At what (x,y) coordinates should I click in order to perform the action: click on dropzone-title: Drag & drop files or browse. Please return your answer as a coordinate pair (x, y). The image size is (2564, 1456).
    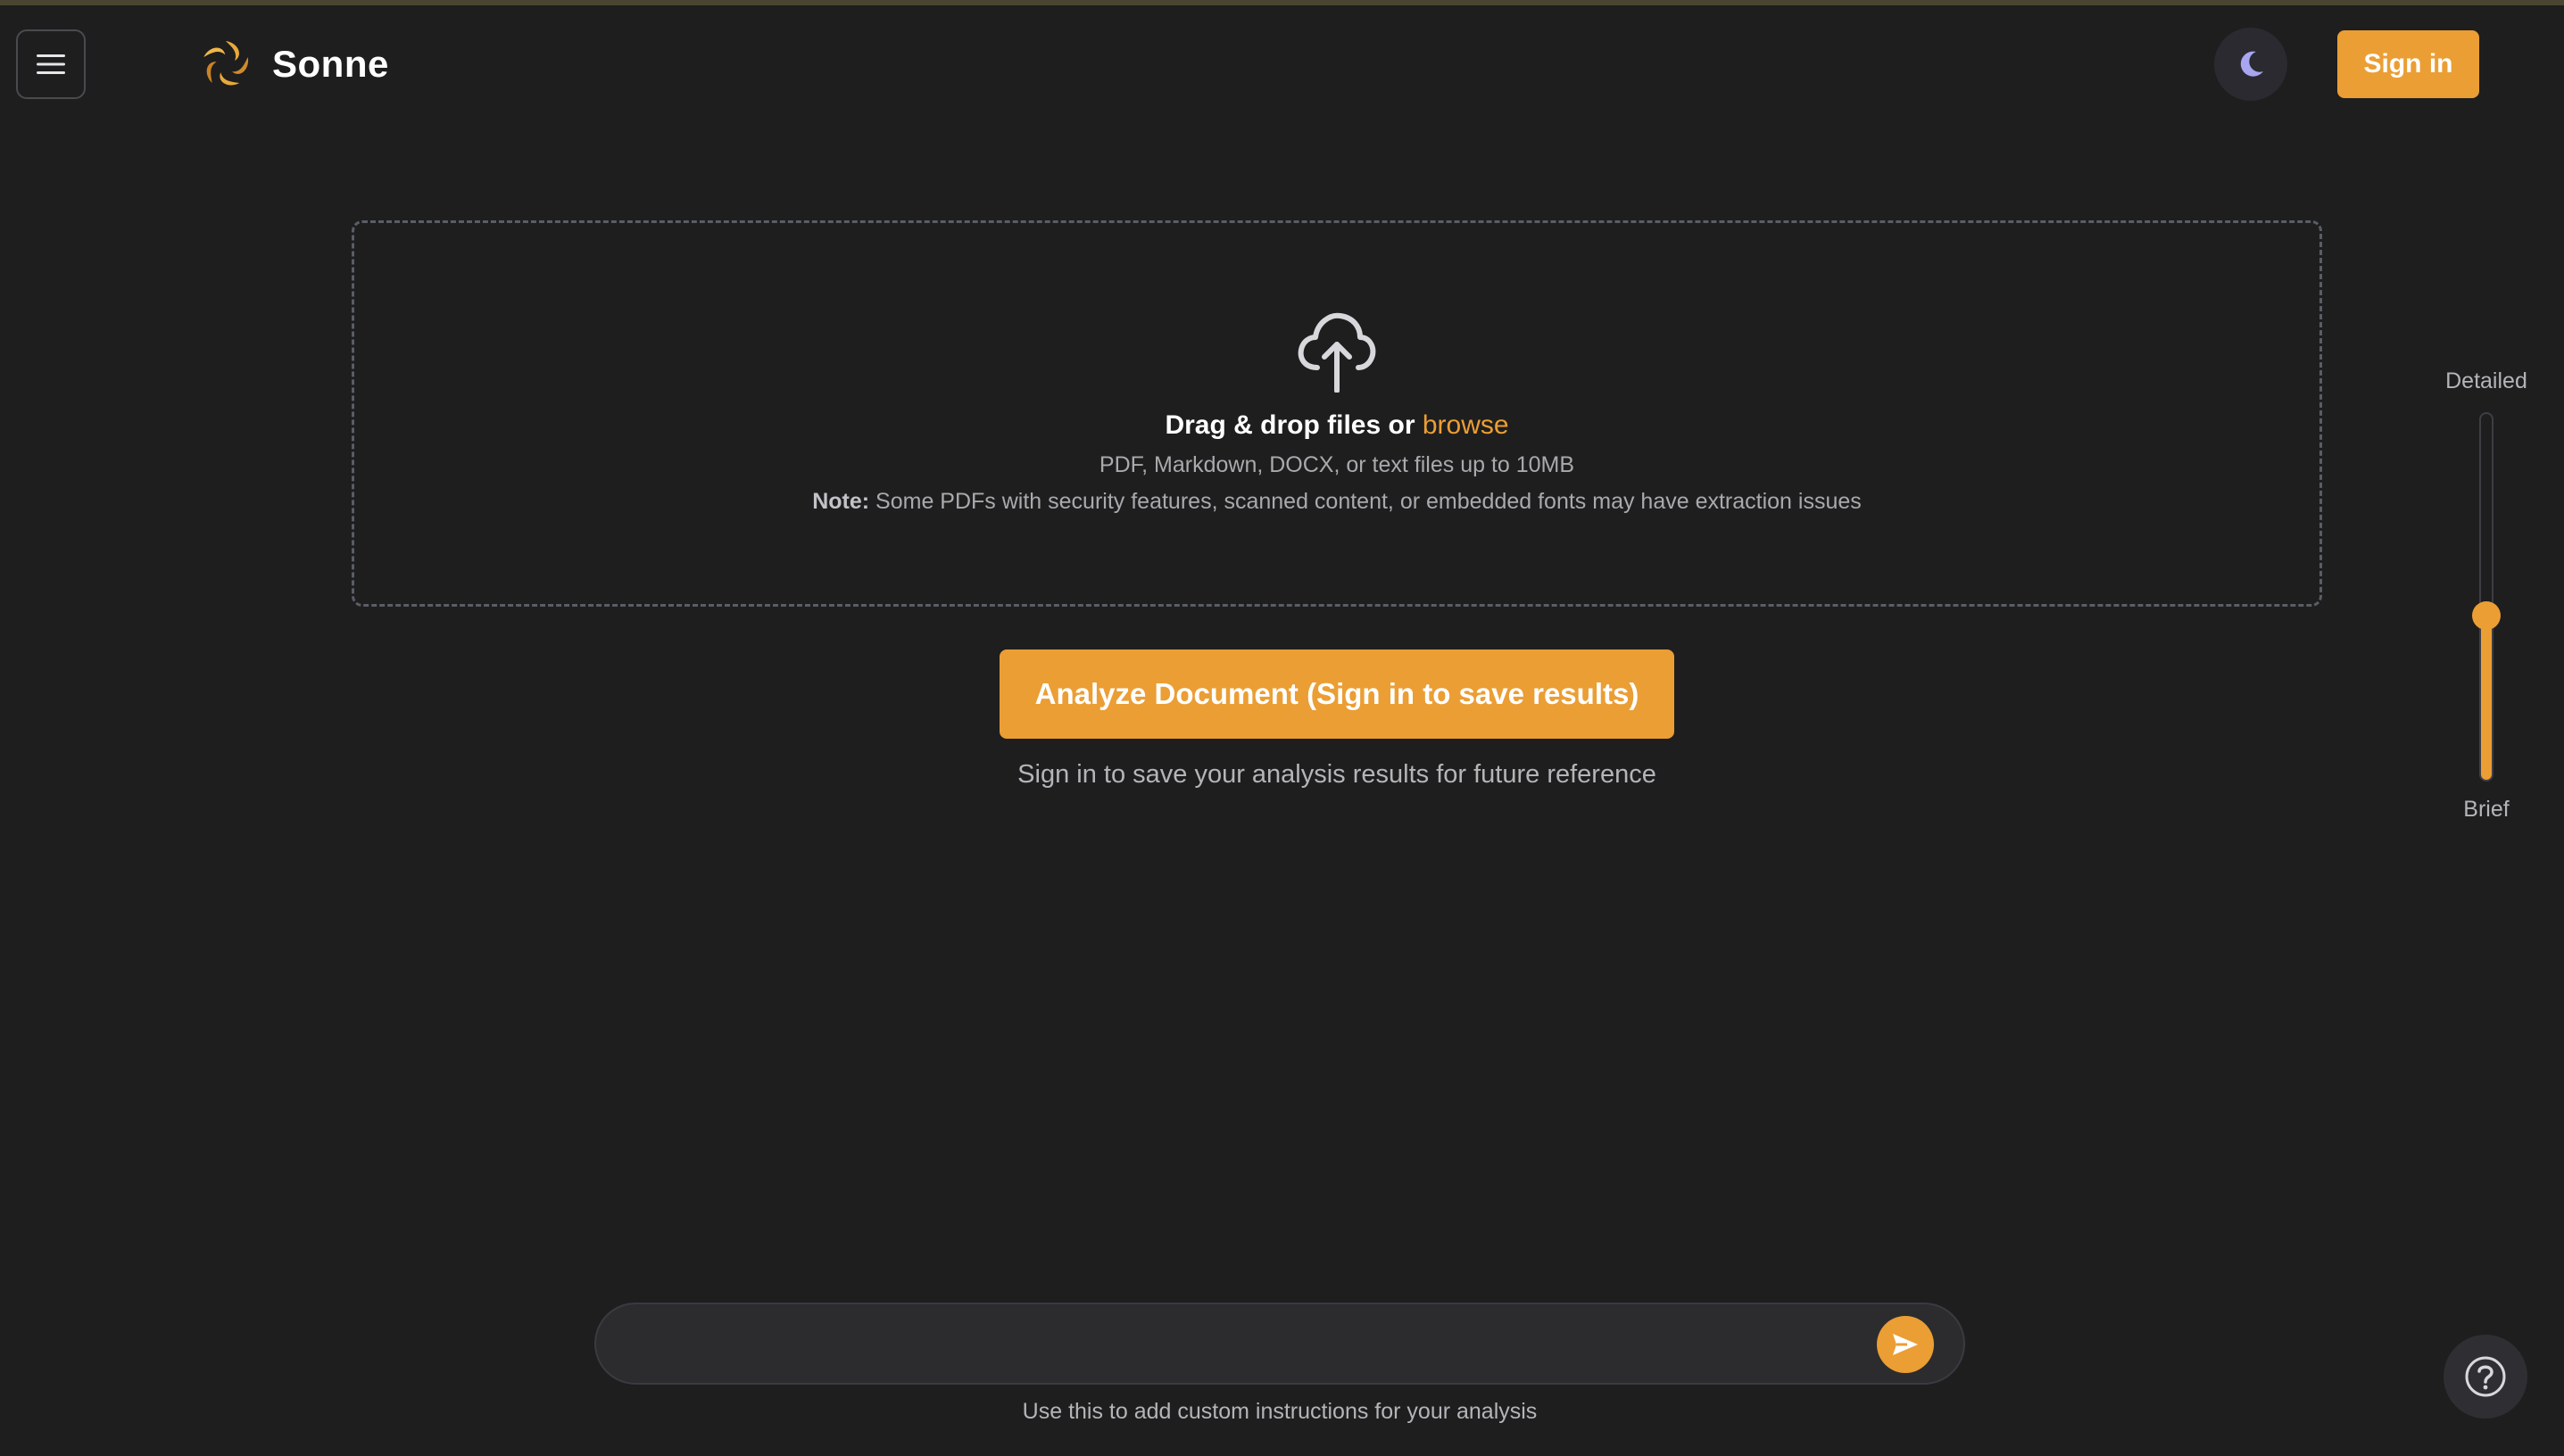
    Looking at the image, I should click on (1337, 425).